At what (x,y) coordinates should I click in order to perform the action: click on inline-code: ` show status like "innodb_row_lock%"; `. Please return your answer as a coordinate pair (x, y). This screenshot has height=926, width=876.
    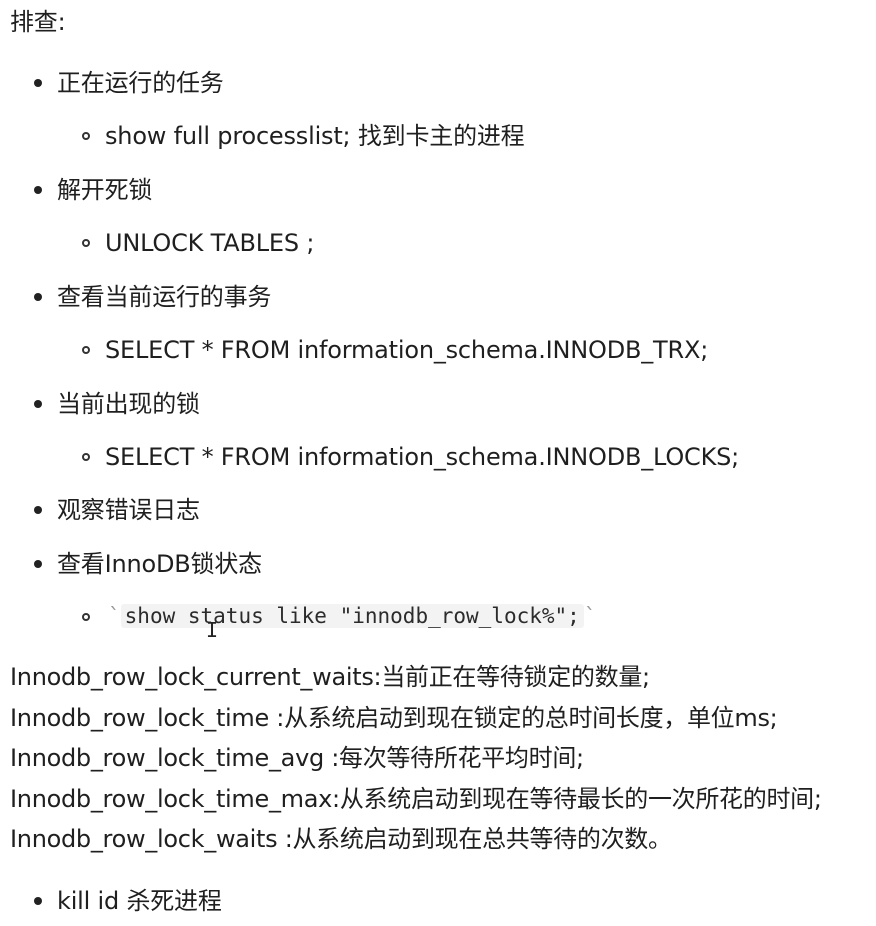
    Looking at the image, I should click on (352, 616).